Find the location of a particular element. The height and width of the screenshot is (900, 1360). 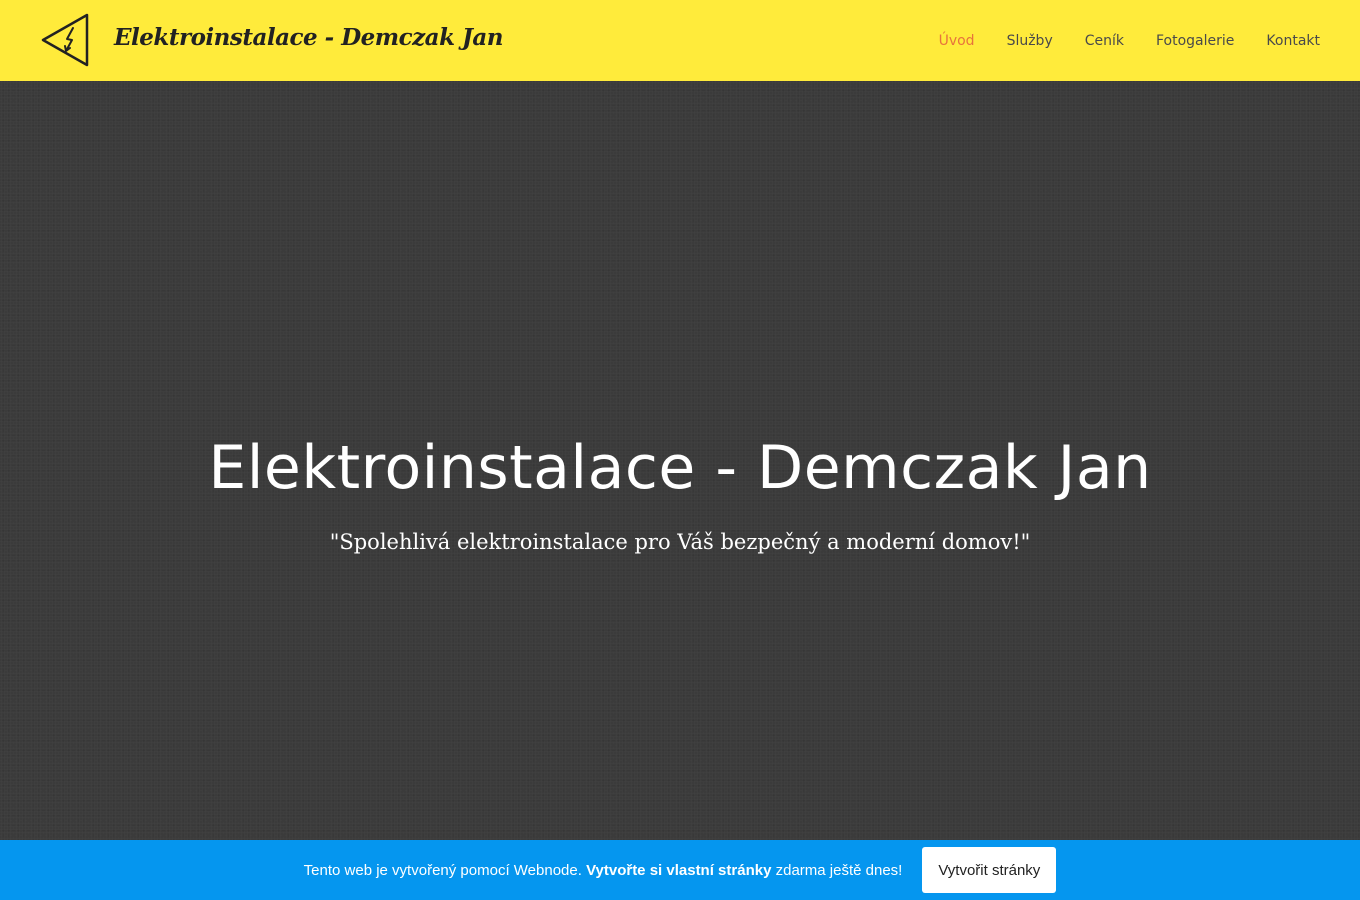

banner-text-bold: Vytvořte si vlastní stránky is located at coordinates (679, 870).